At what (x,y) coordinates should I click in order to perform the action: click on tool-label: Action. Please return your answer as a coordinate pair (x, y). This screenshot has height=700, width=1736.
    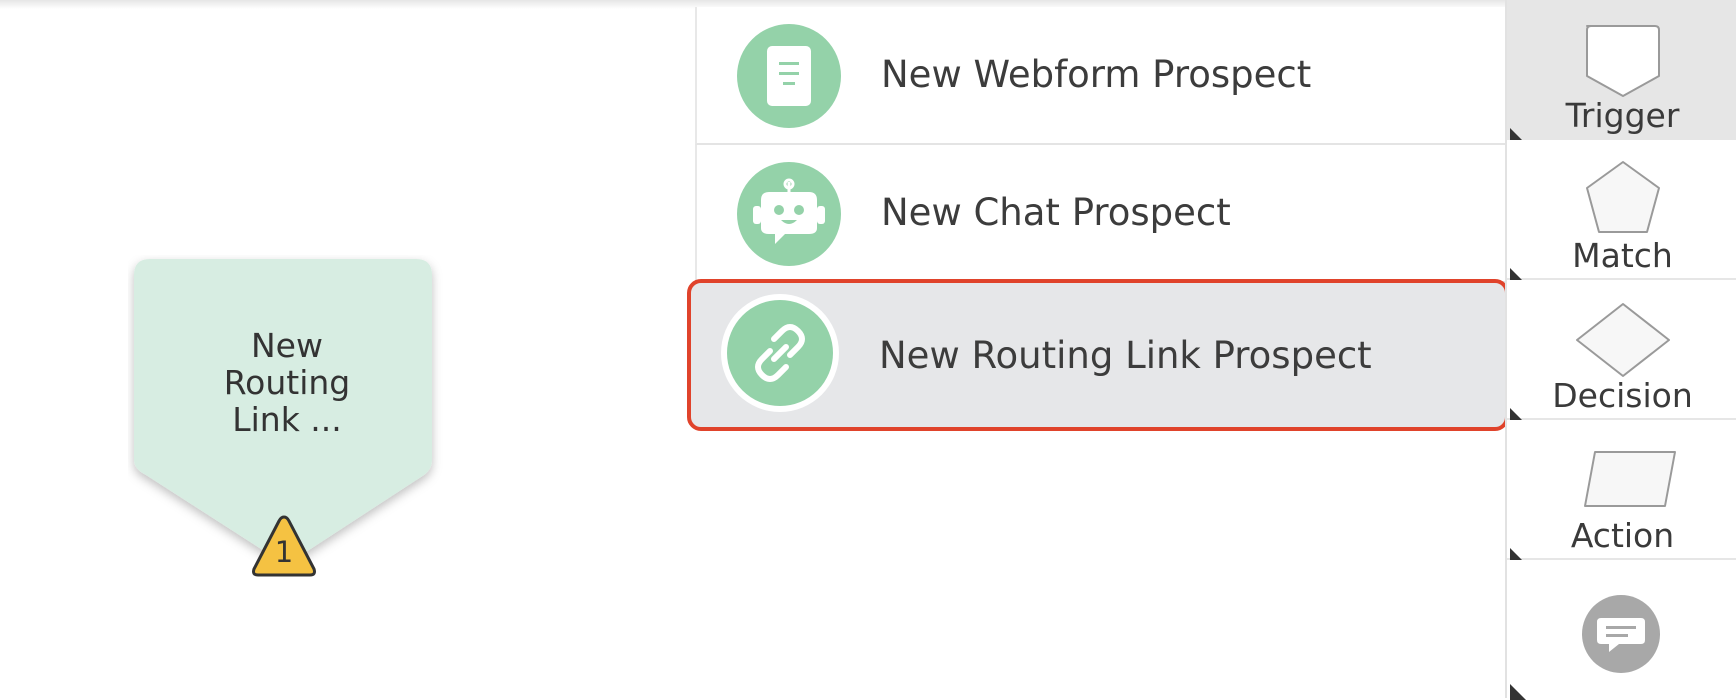
    Looking at the image, I should click on (1622, 535).